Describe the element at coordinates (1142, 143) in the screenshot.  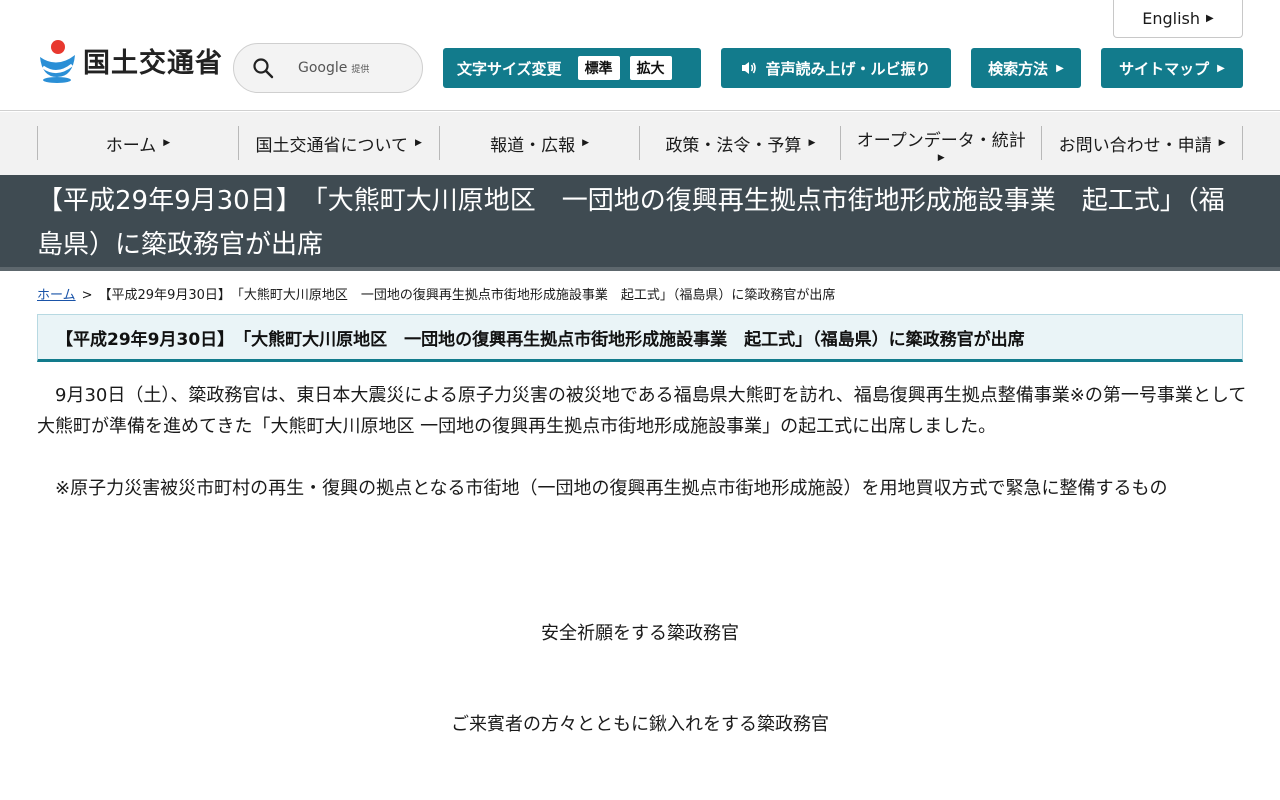
I see `nav-item-contact: お問い合わせ・申請 ▶` at that location.